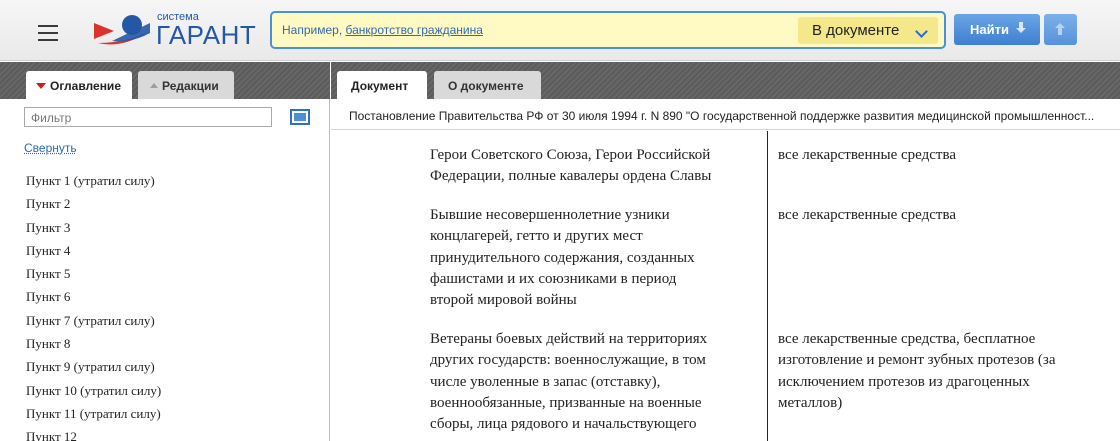  What do you see at coordinates (921, 31) in the screenshot?
I see `chevron-down-icon` at bounding box center [921, 31].